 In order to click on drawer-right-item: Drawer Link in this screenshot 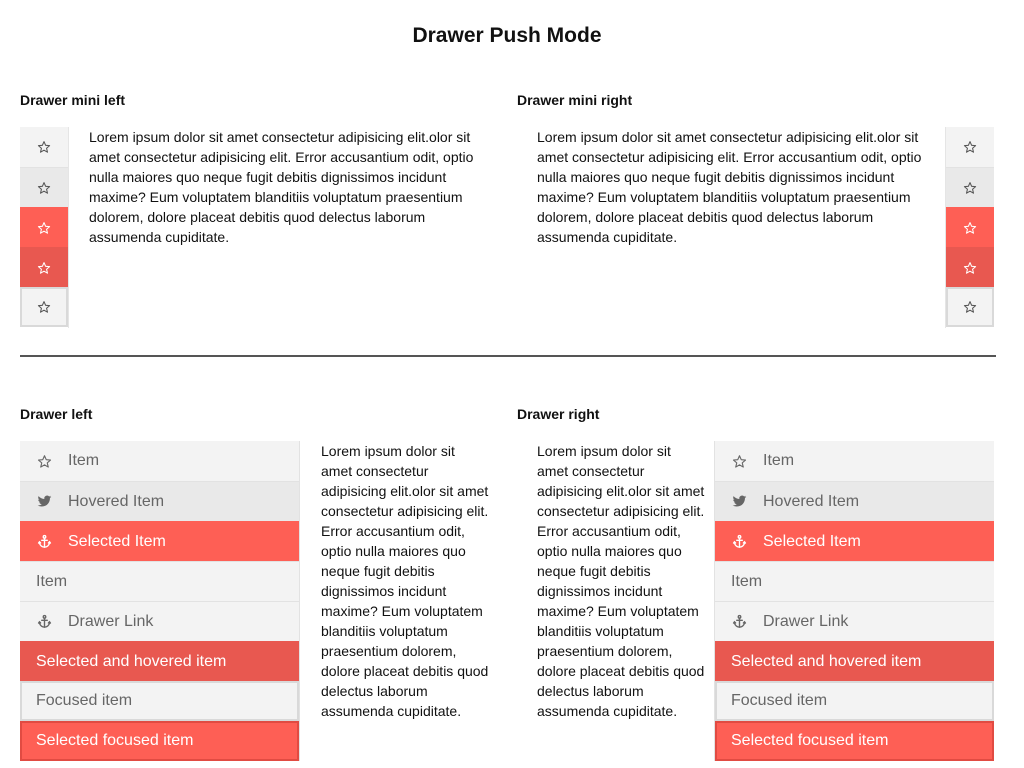, I will do `click(854, 621)`.